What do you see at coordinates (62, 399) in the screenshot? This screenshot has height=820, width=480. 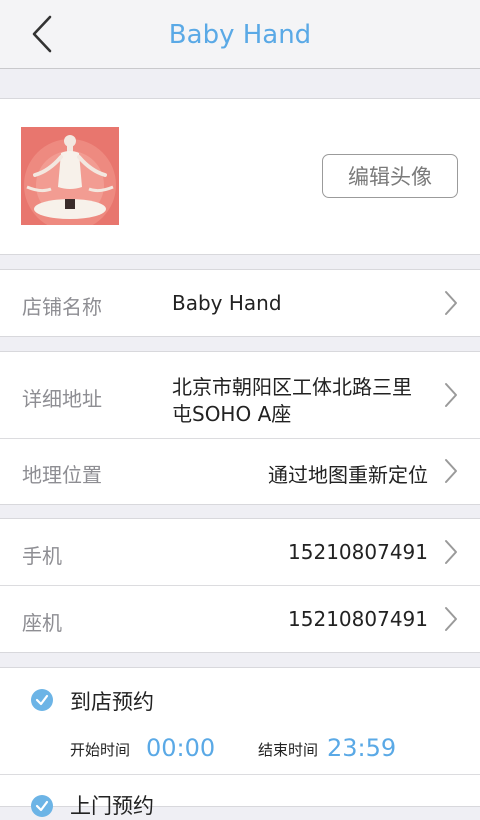 I see `address-label: 详细地址` at bounding box center [62, 399].